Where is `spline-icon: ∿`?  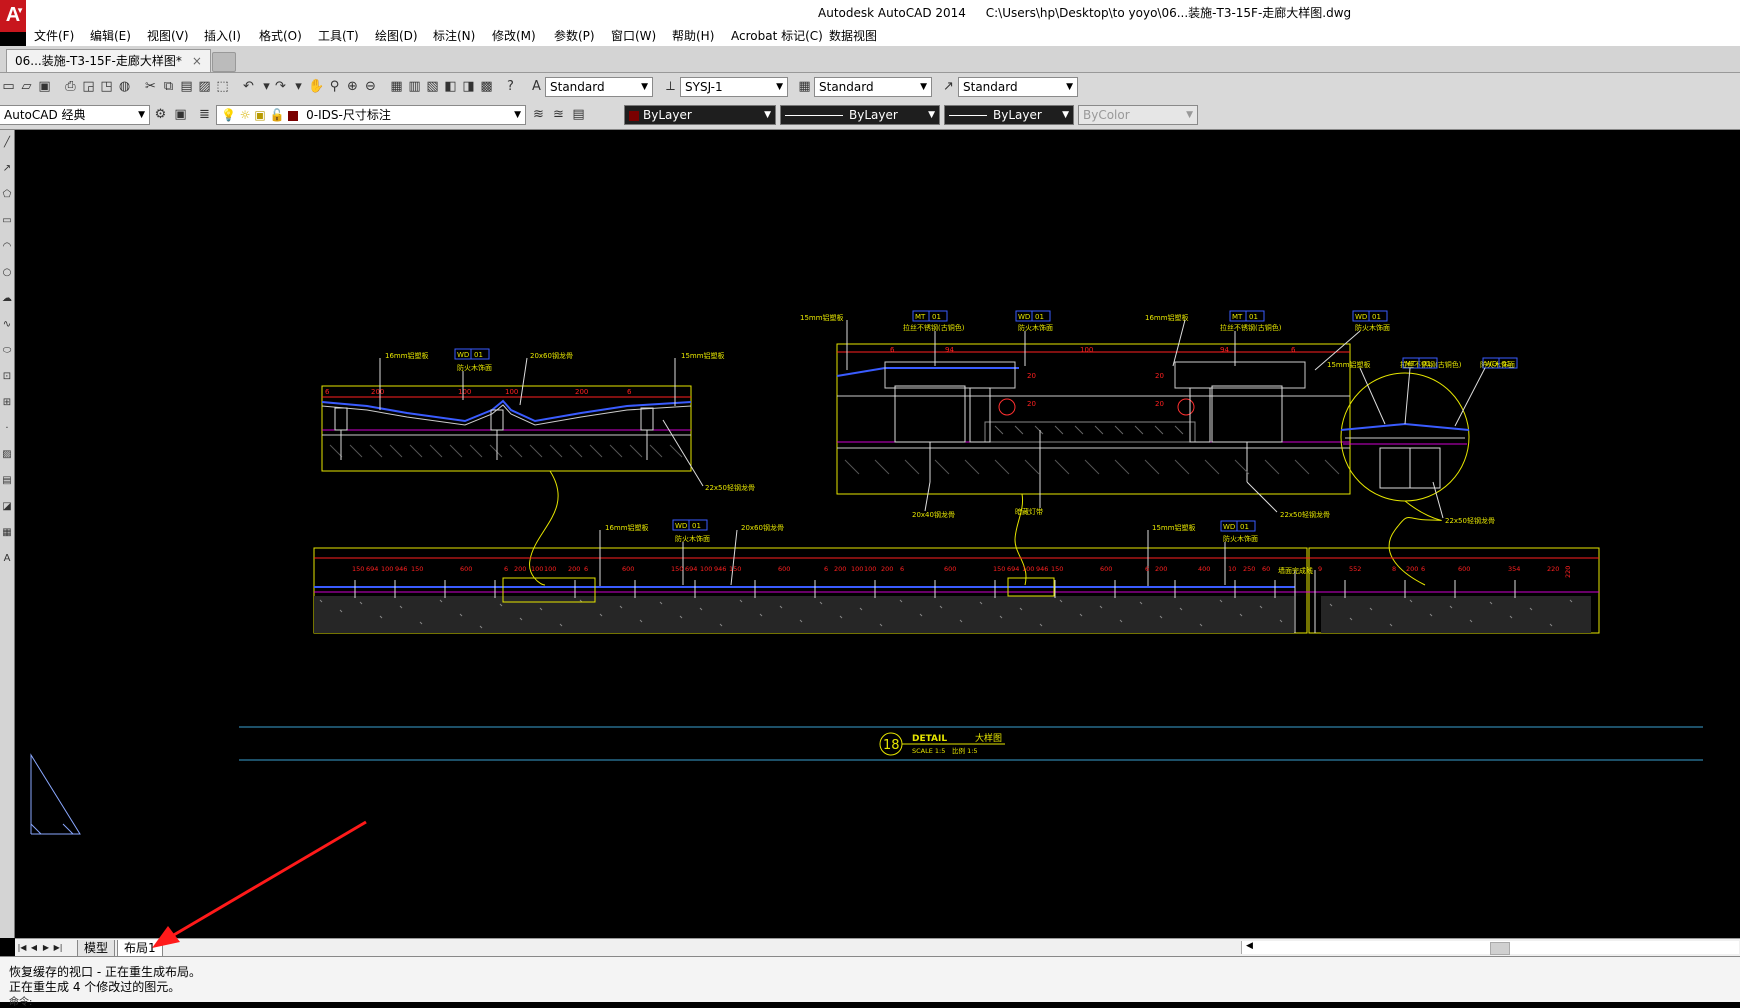
spline-icon: ∿ is located at coordinates (7, 325).